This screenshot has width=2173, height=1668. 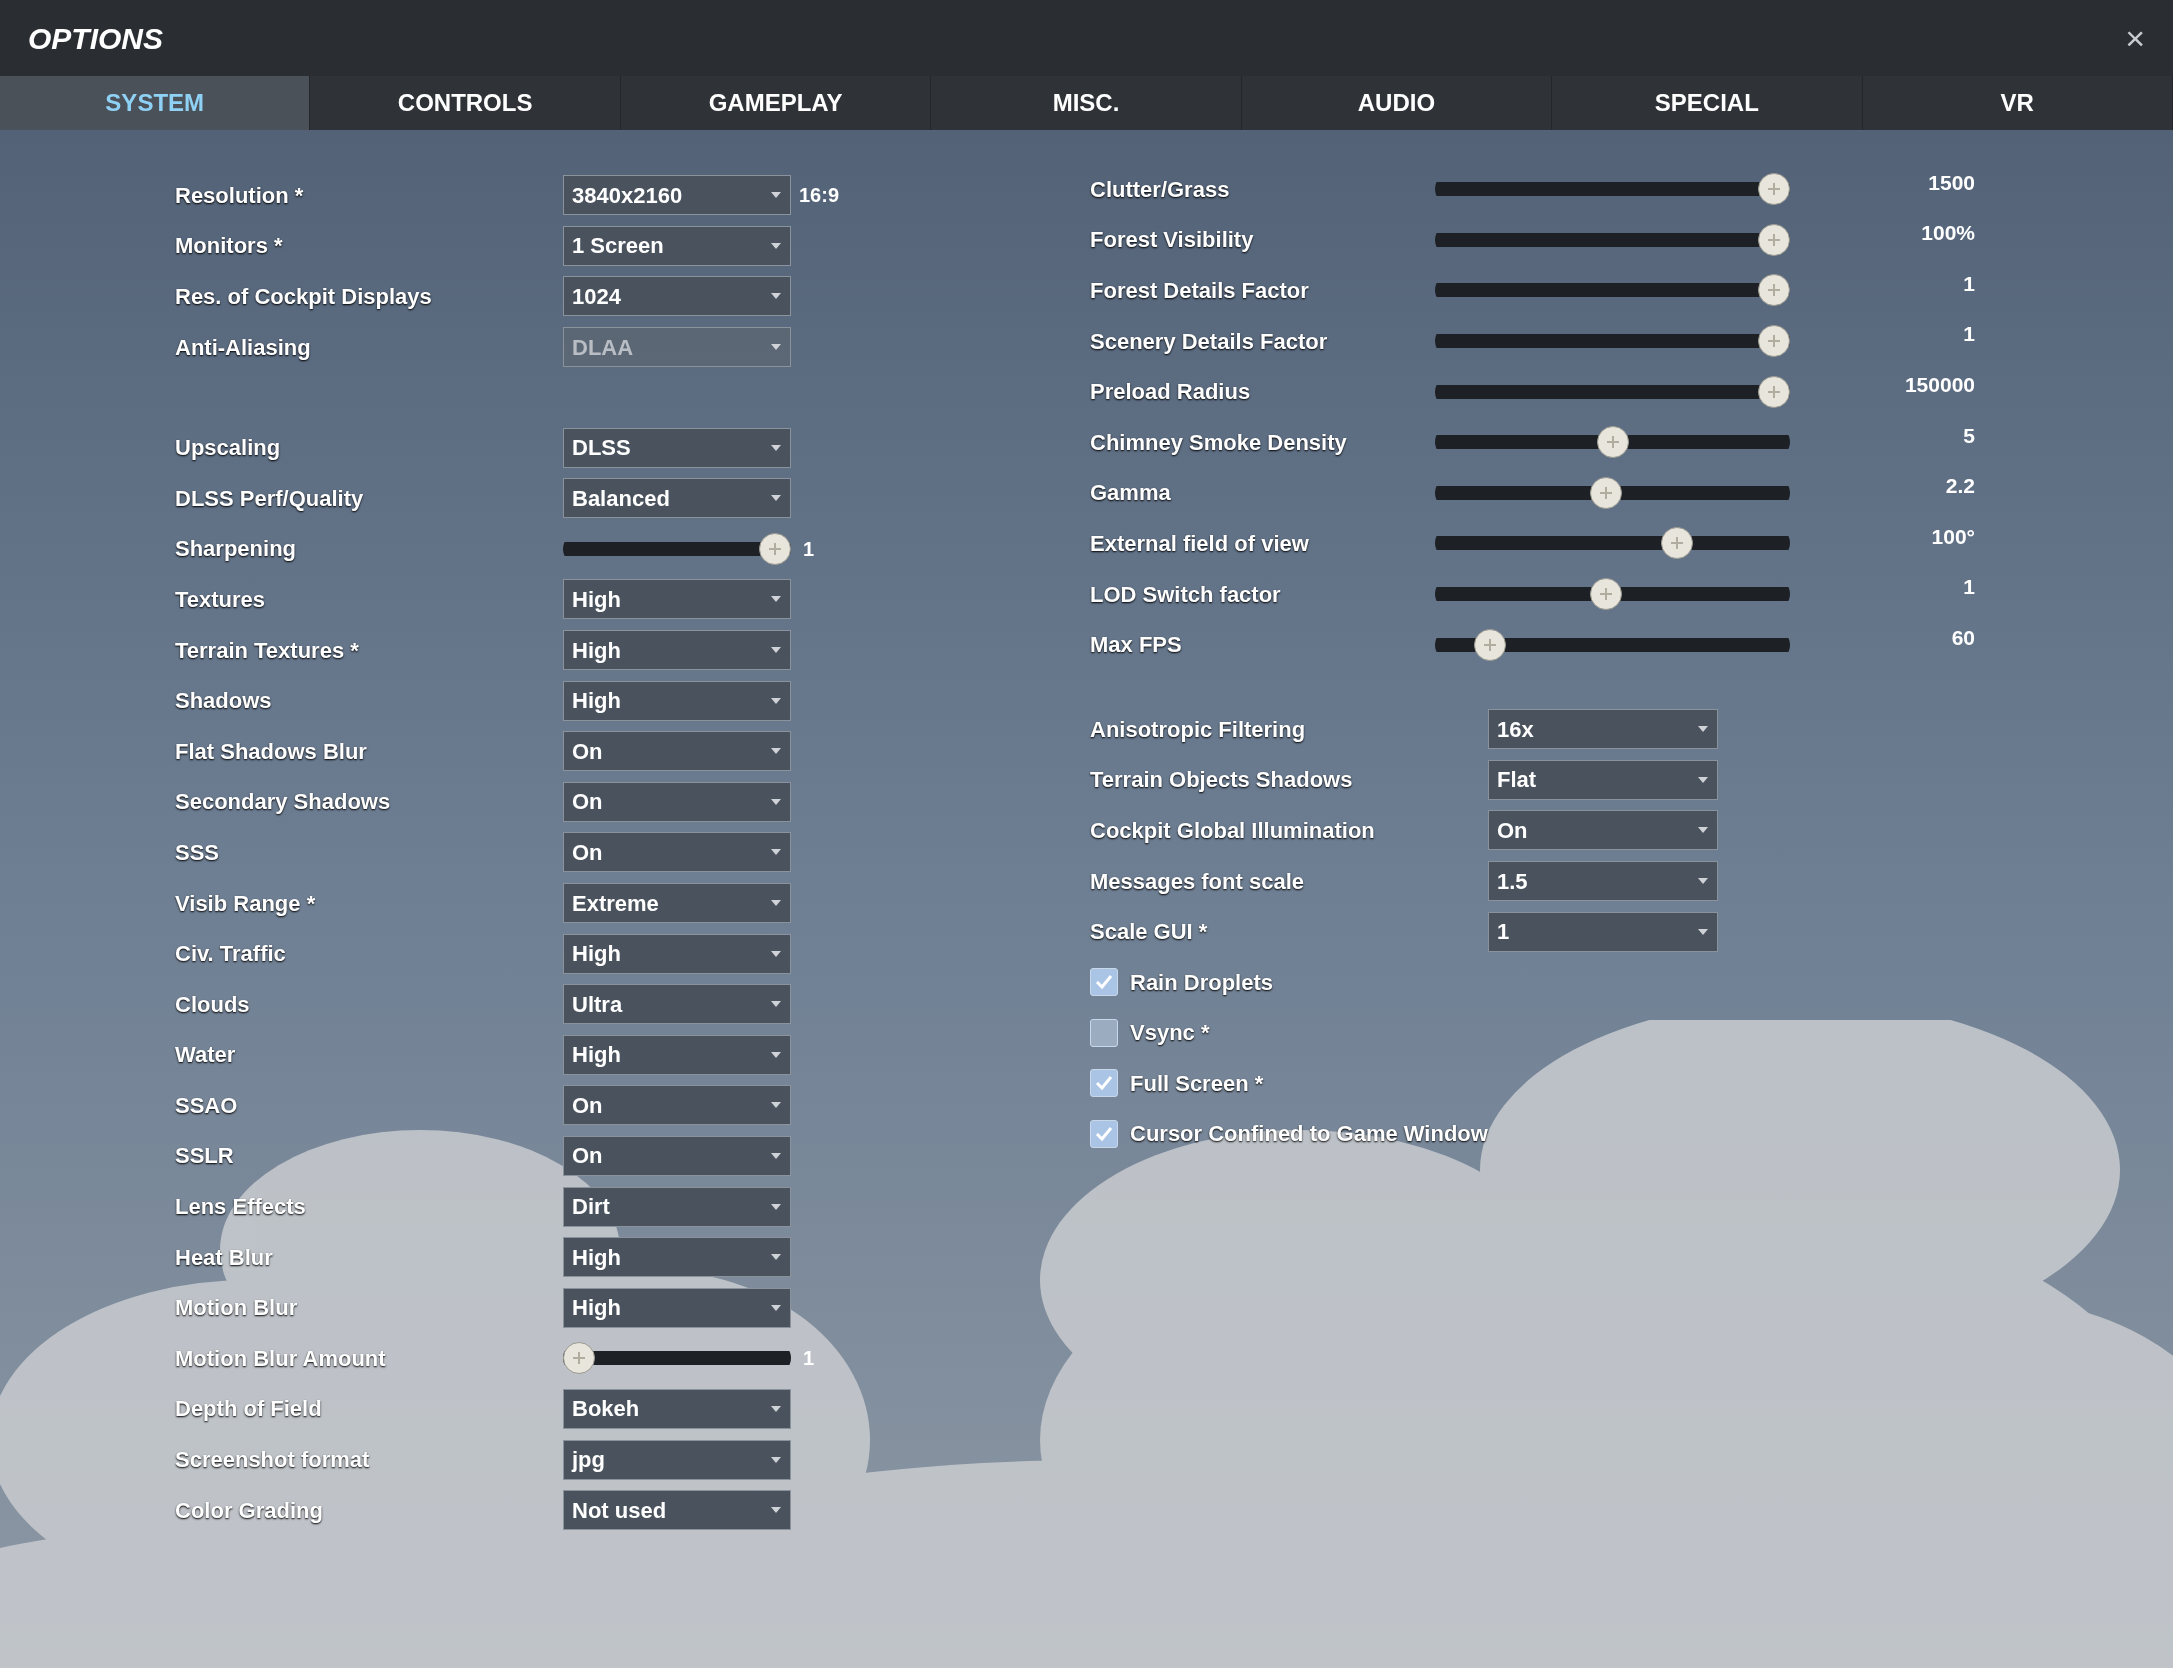 I want to click on dropdown: 3840x2160, so click(x=677, y=195).